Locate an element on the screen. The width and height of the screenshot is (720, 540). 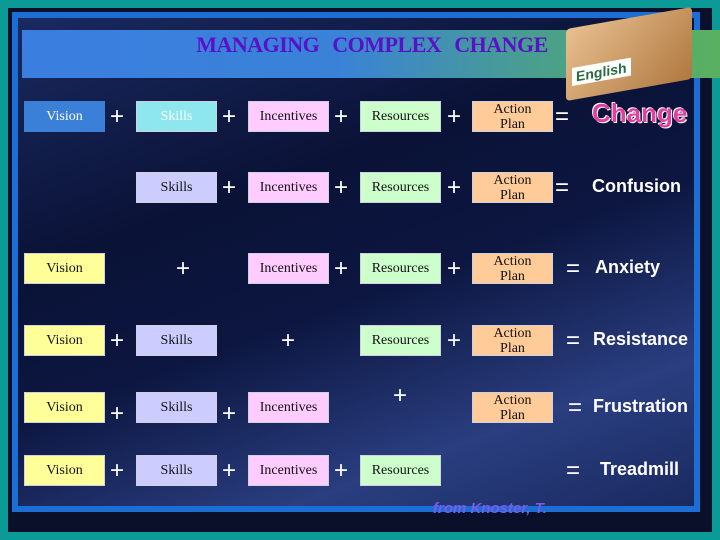
result-resistance: Resistance is located at coordinates (641, 339).